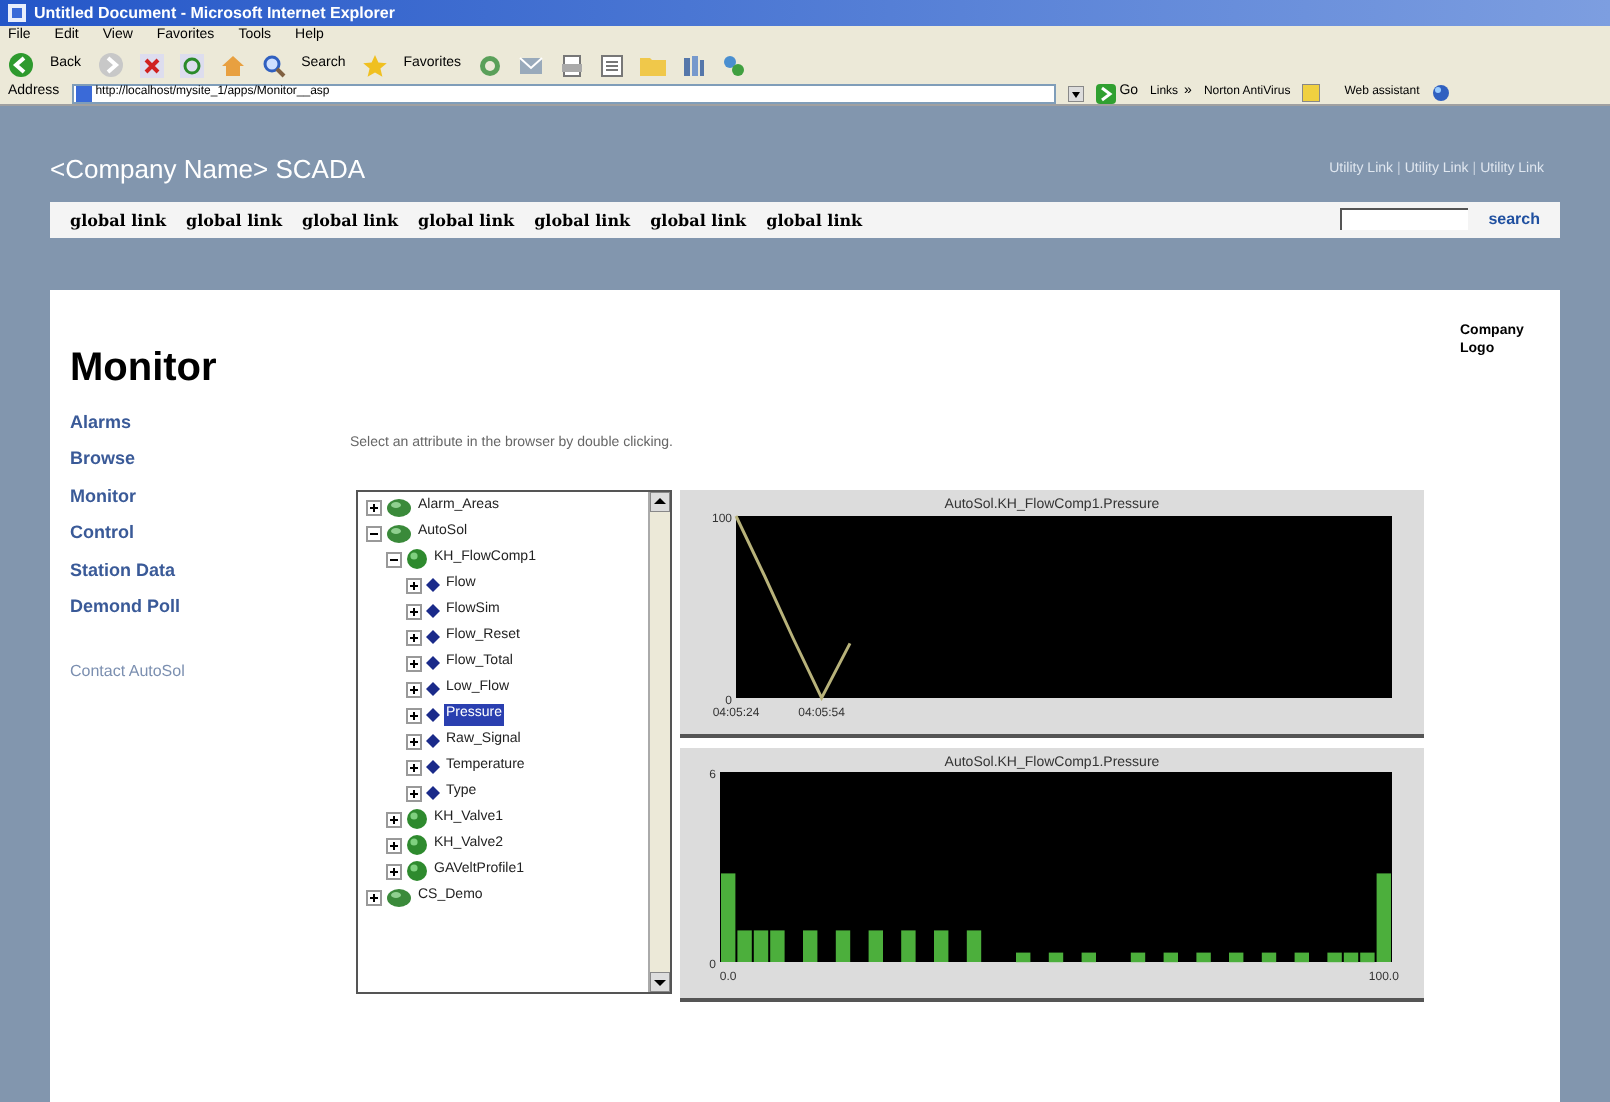  What do you see at coordinates (191, 65) in the screenshot?
I see `refresh-icon` at bounding box center [191, 65].